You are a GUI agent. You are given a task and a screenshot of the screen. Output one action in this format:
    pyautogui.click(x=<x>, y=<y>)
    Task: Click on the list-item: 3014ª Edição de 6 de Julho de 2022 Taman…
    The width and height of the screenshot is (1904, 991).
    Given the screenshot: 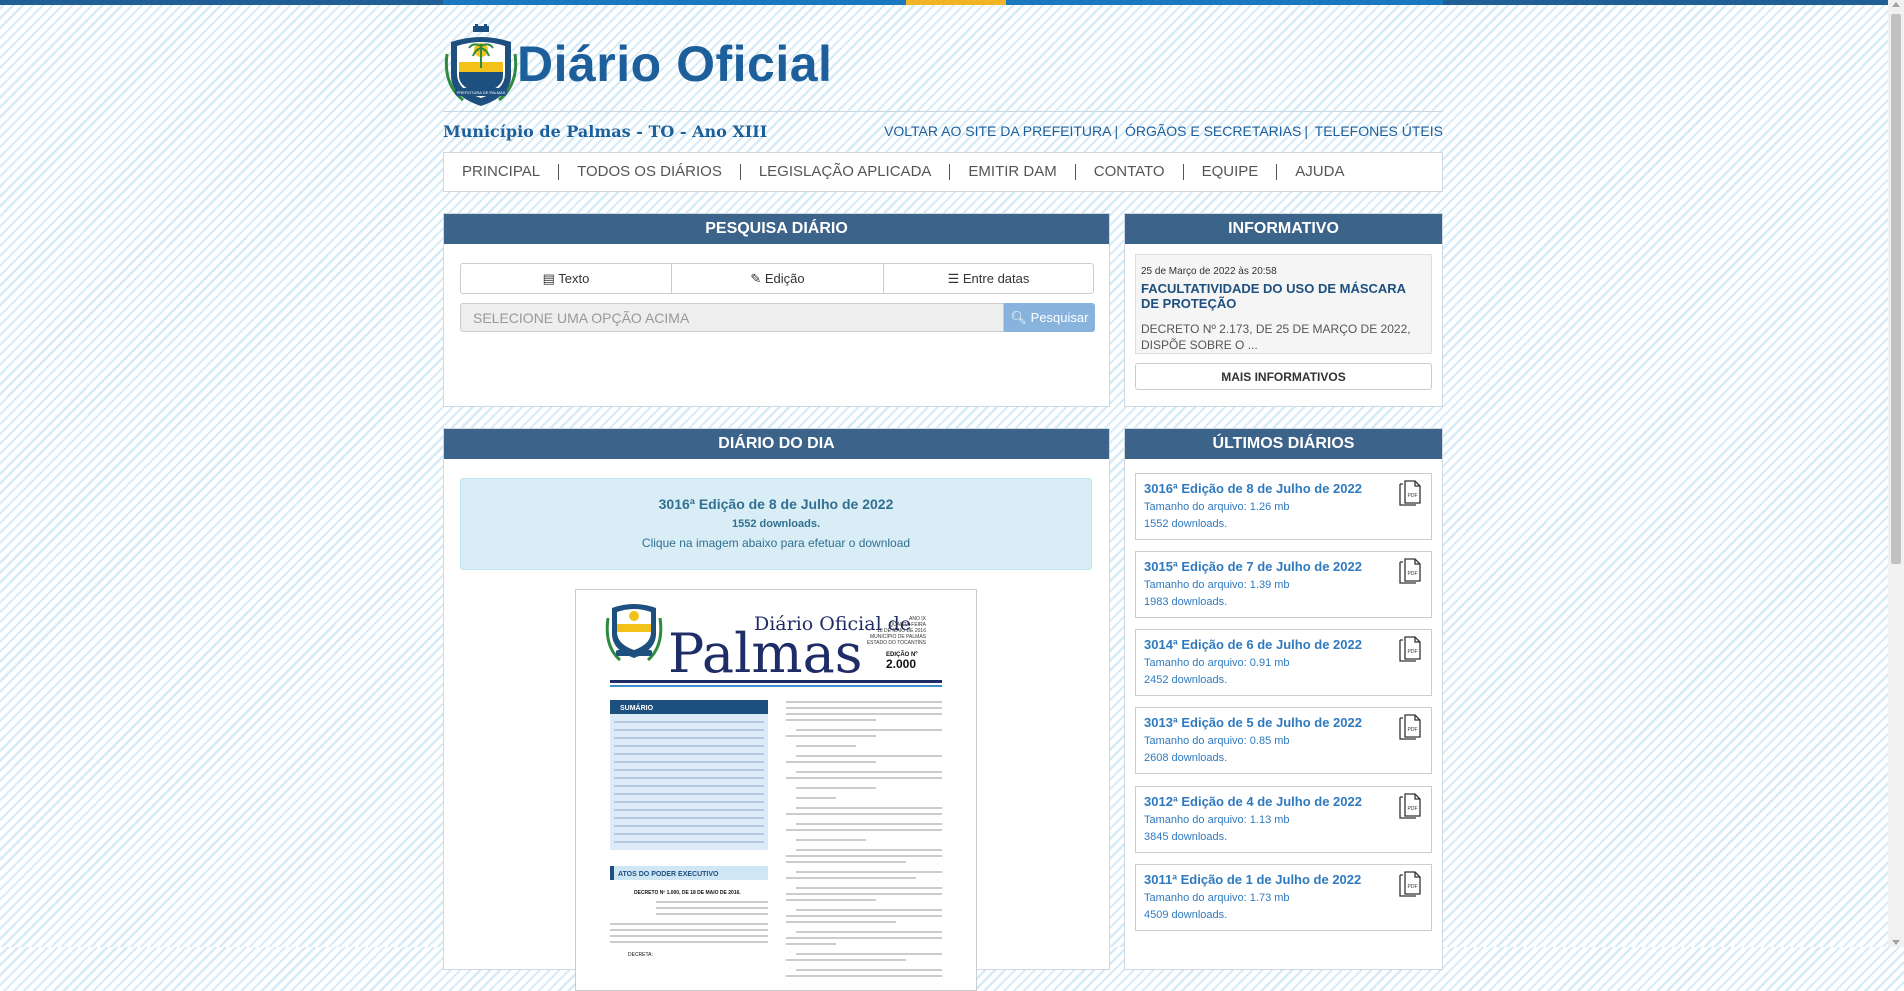 What is the action you would take?
    pyautogui.click(x=1283, y=662)
    